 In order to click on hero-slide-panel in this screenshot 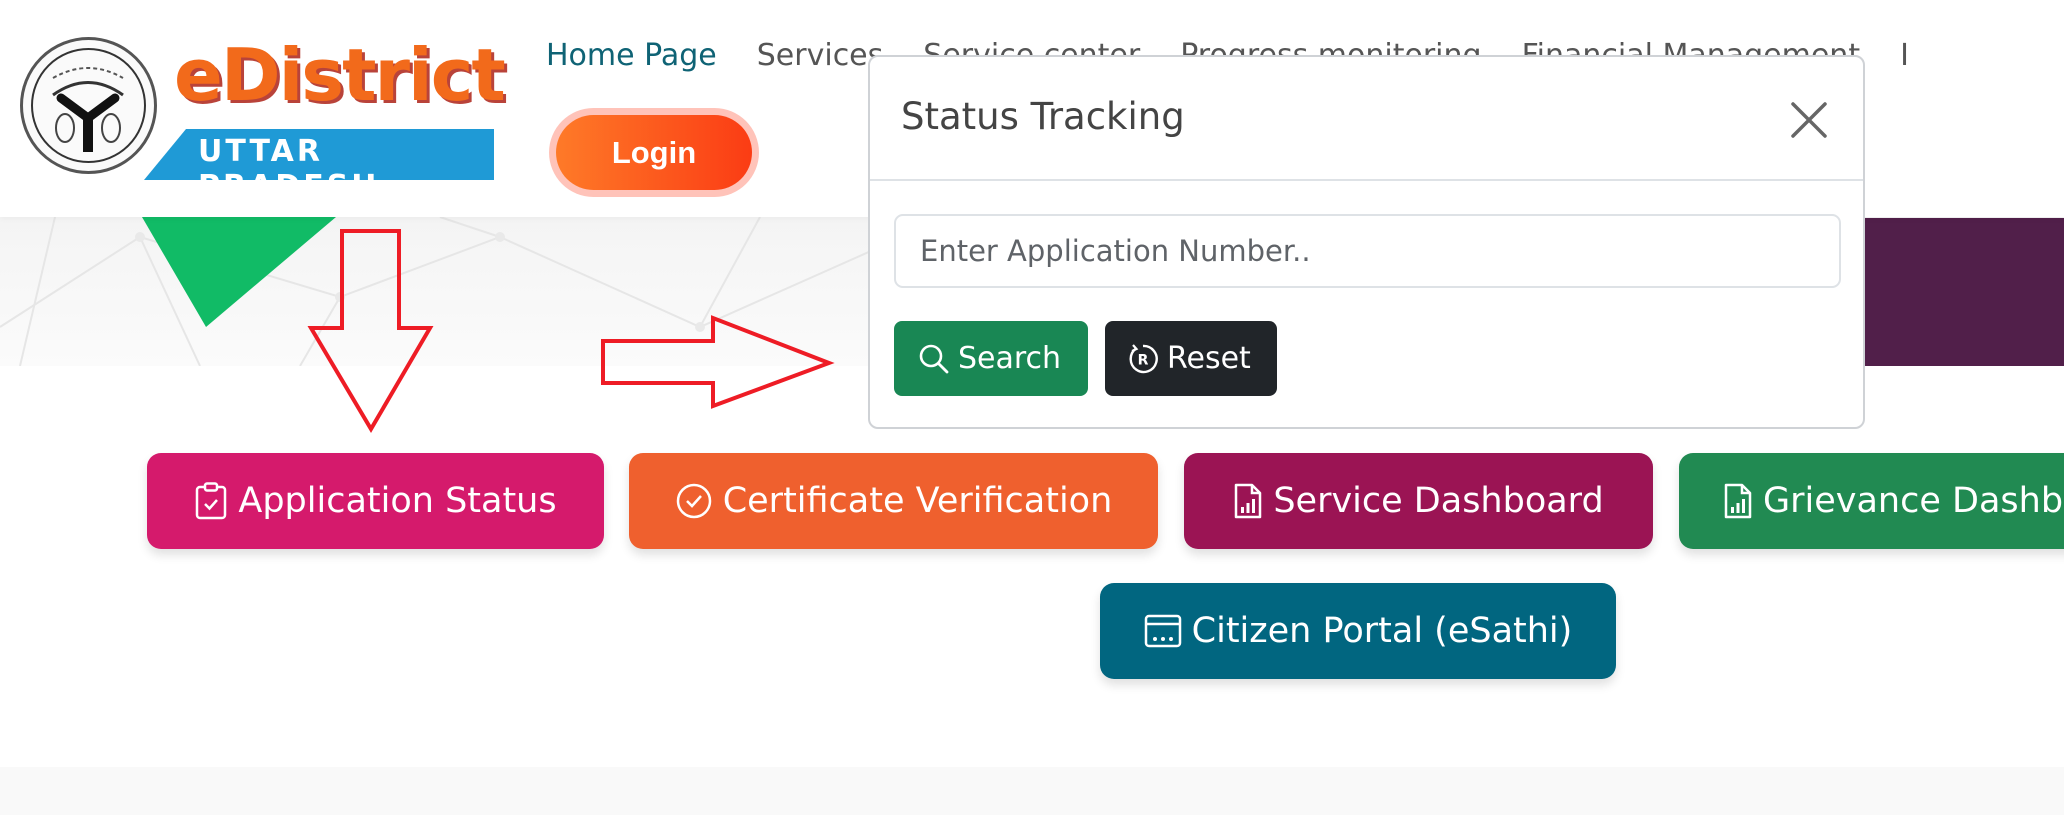, I will do `click(1964, 292)`.